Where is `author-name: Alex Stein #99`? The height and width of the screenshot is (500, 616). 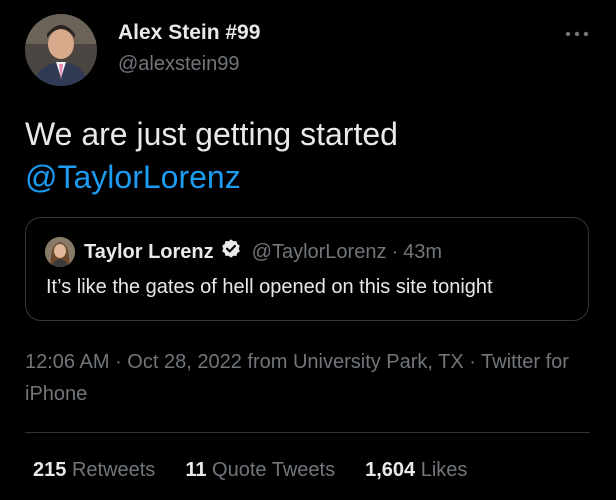
author-name: Alex Stein #99 is located at coordinates (189, 33).